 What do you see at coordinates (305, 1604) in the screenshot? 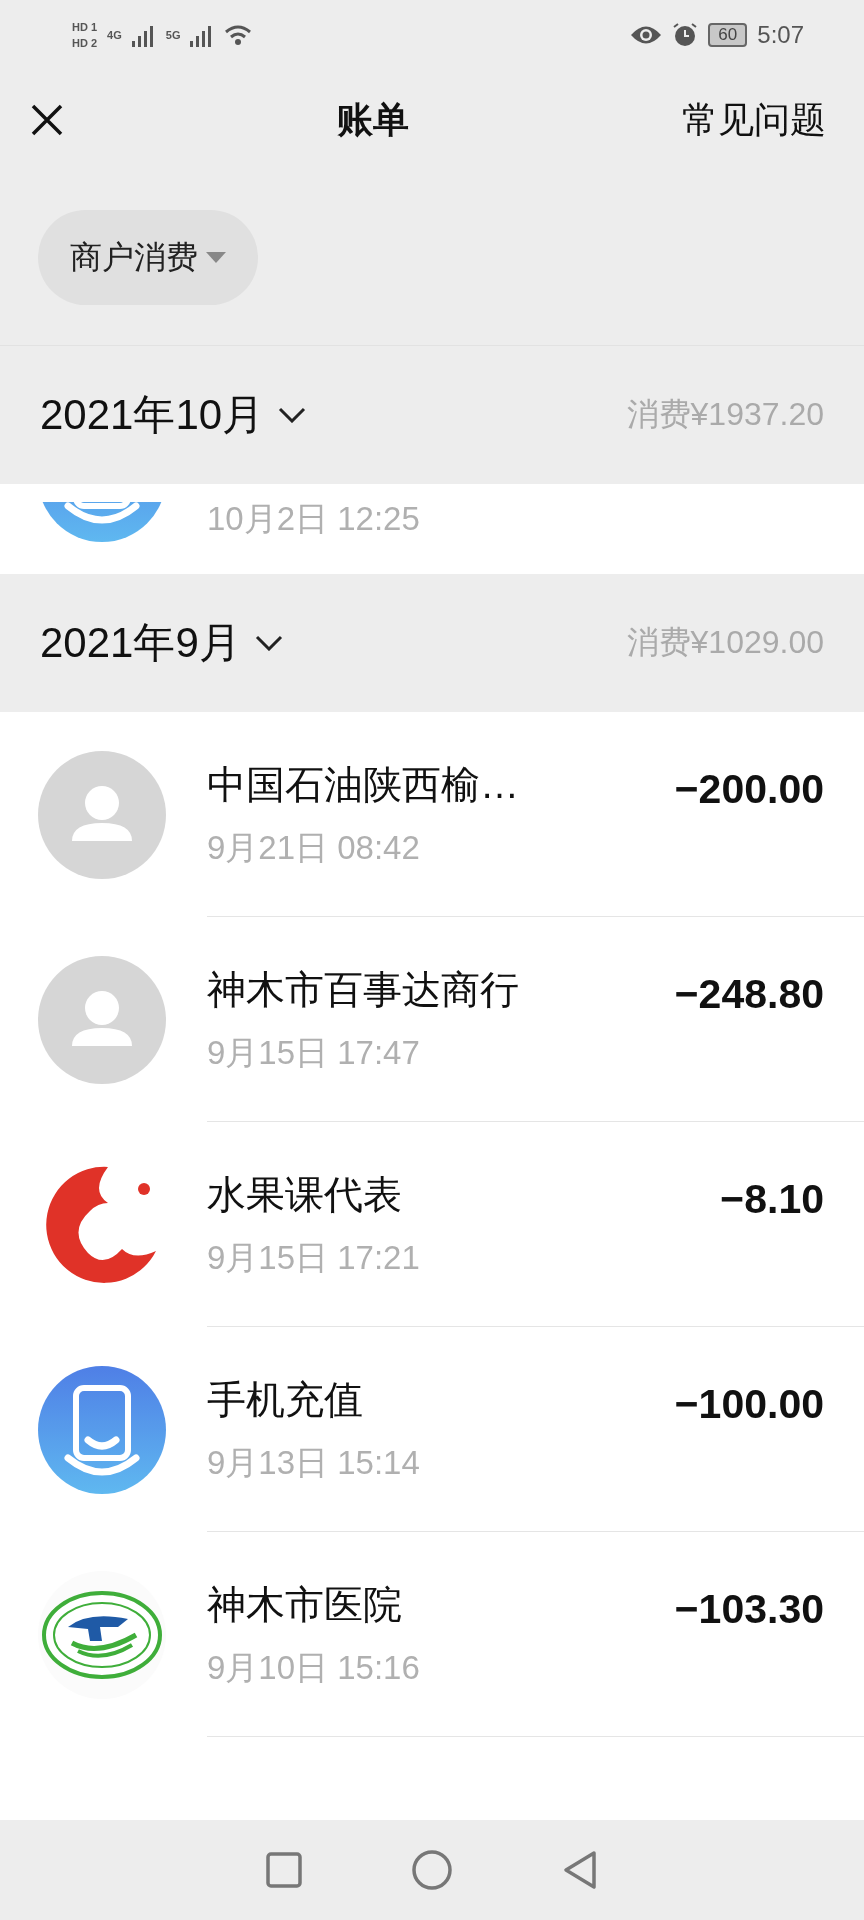
I see `merchant-name: 神木市医院` at bounding box center [305, 1604].